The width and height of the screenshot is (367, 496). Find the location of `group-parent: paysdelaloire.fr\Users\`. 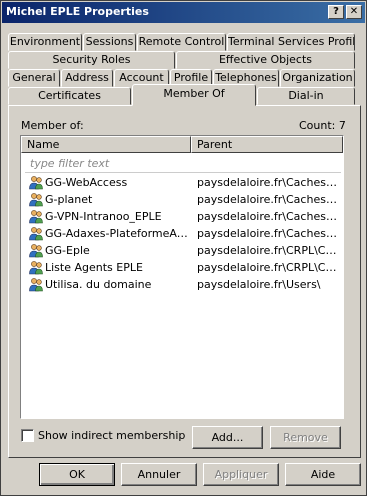

group-parent: paysdelaloire.fr\Users\ is located at coordinates (259, 284).